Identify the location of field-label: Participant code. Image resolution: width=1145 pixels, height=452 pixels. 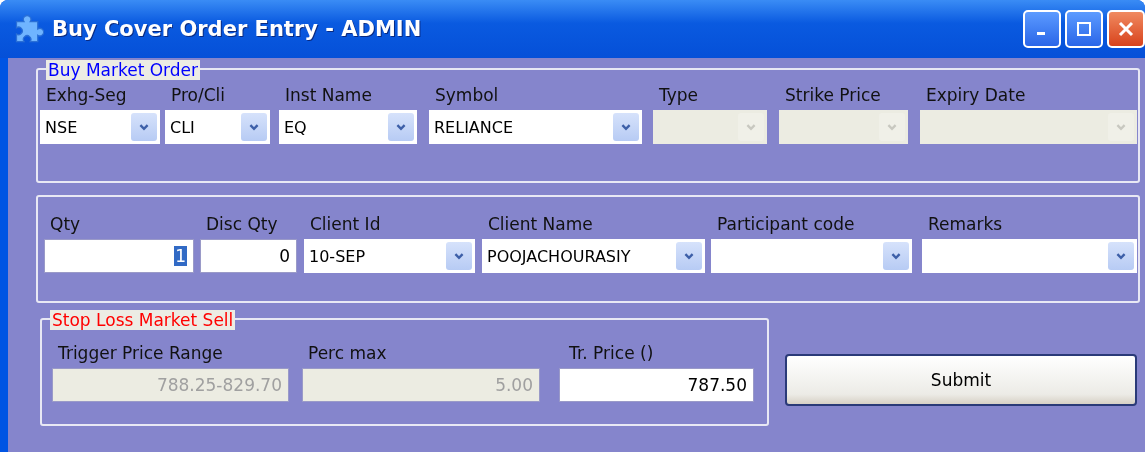
(786, 224).